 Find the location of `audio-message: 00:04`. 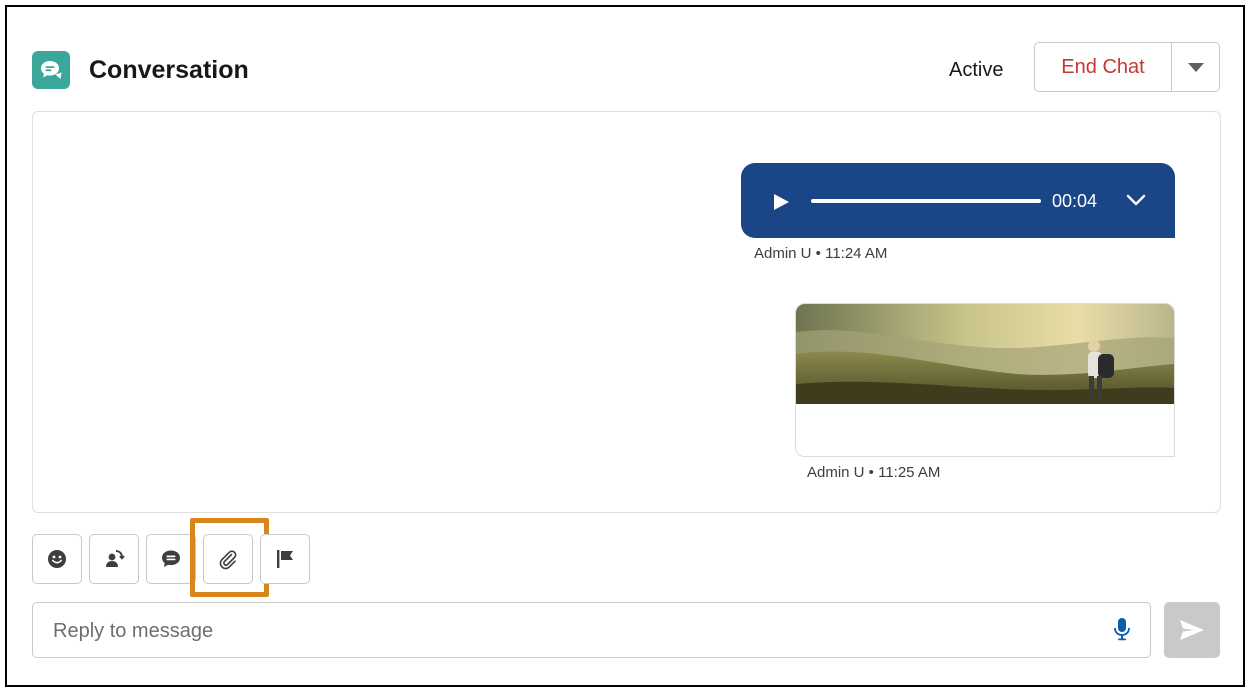

audio-message: 00:04 is located at coordinates (958, 200).